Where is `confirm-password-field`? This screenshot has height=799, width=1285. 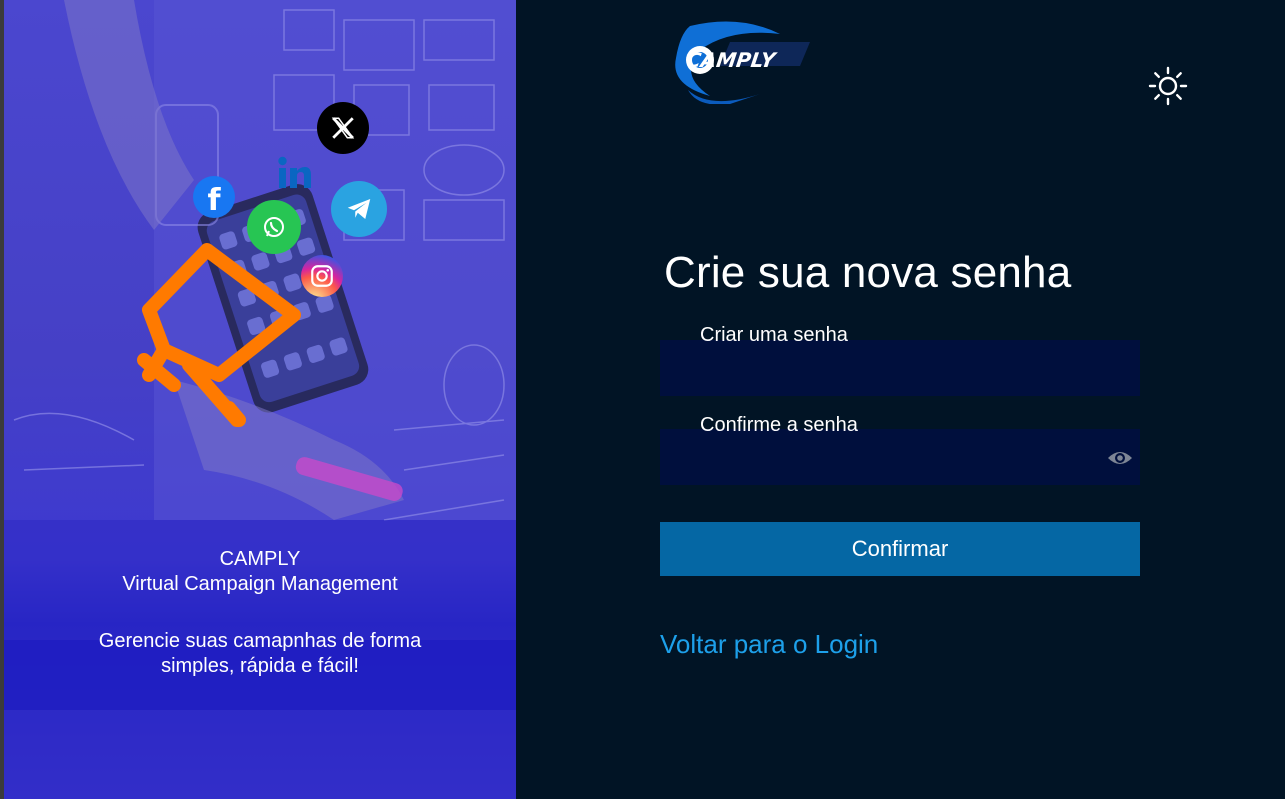
confirm-password-field is located at coordinates (900, 457).